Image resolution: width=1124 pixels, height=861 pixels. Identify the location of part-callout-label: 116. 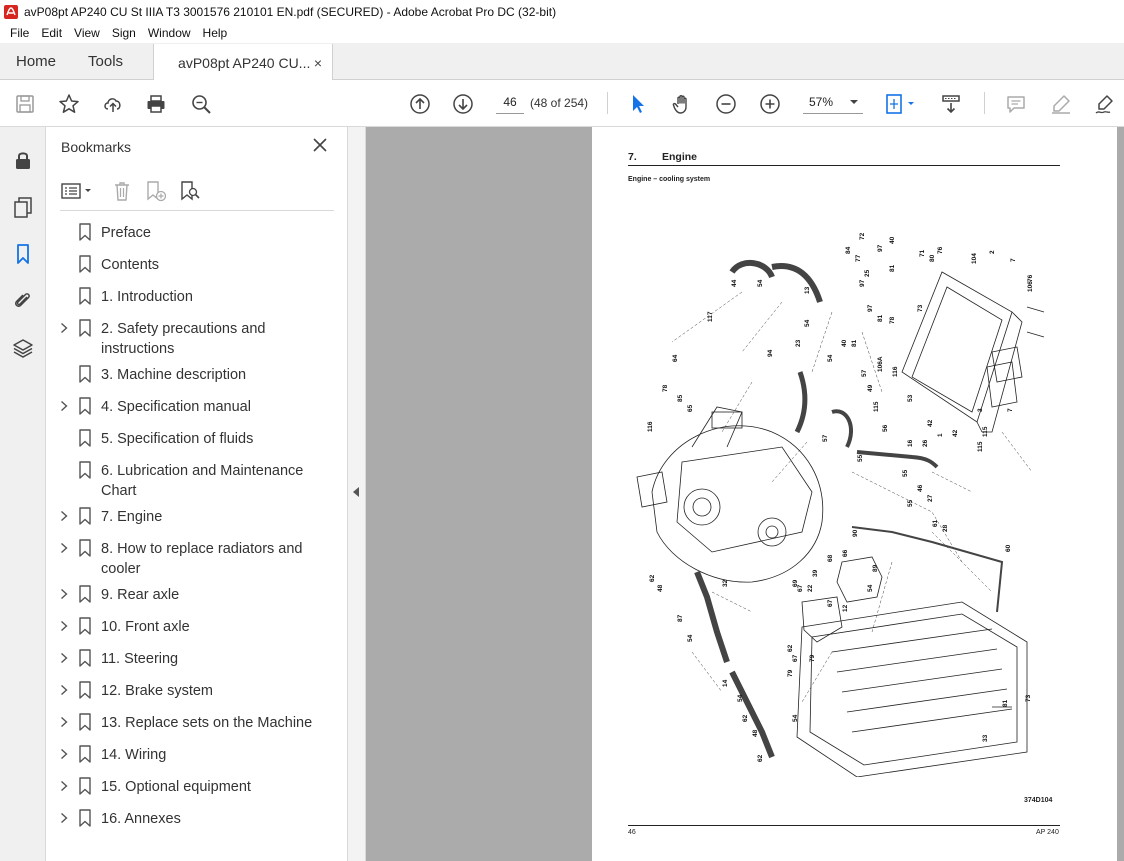
(895, 371).